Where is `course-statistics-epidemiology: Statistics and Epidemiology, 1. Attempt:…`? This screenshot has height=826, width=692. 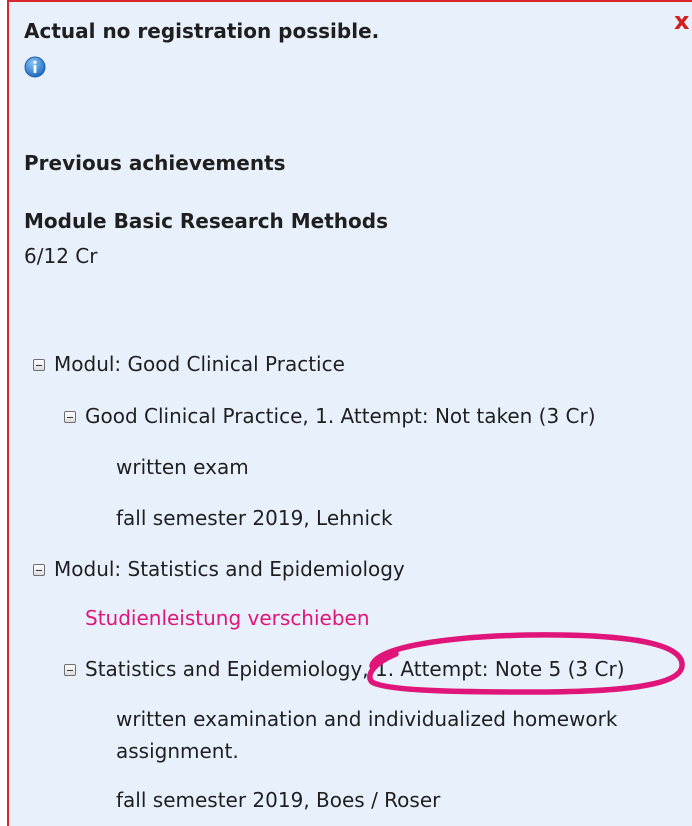
course-statistics-epidemiology: Statistics and Epidemiology, 1. Attempt:… is located at coordinates (355, 669).